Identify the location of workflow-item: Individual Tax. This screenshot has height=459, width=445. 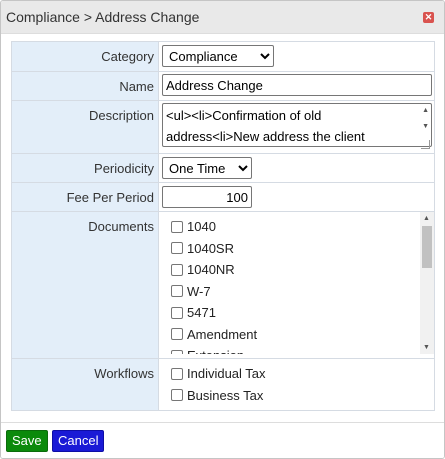
(302, 374).